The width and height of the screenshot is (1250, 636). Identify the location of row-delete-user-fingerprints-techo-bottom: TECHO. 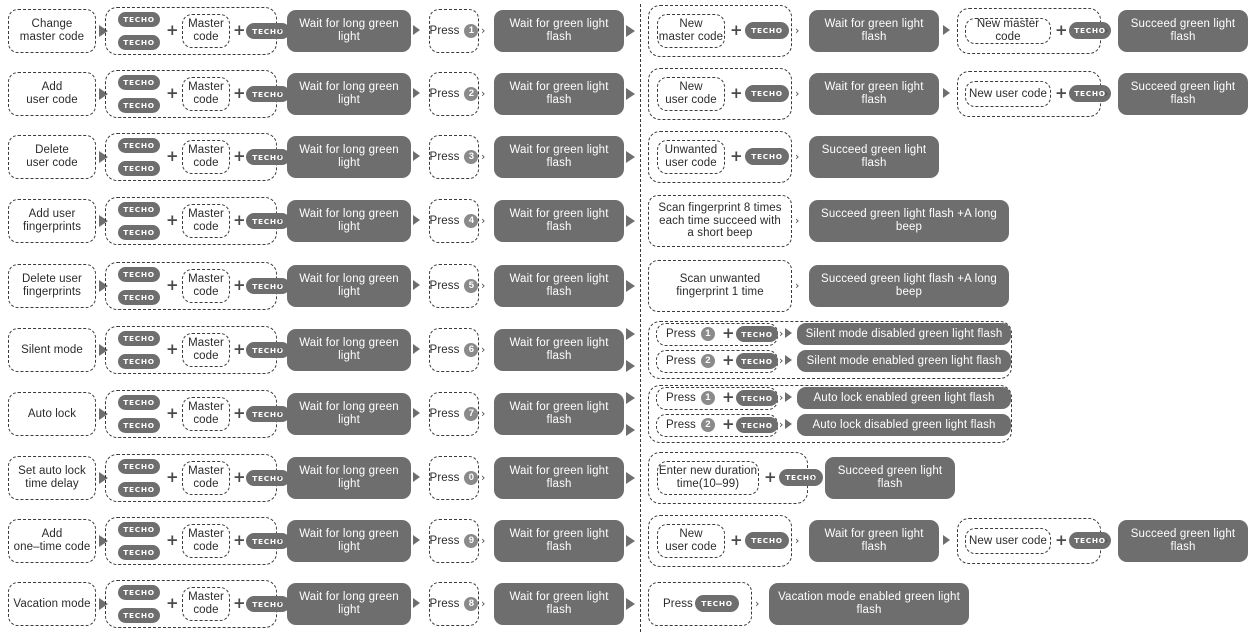
(139, 297).